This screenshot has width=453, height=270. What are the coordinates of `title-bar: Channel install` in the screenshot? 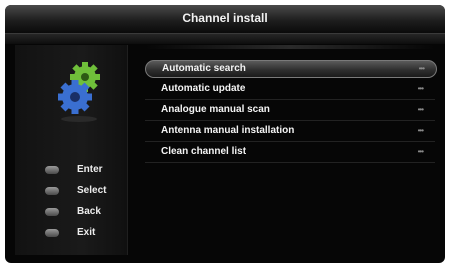 It's located at (225, 19).